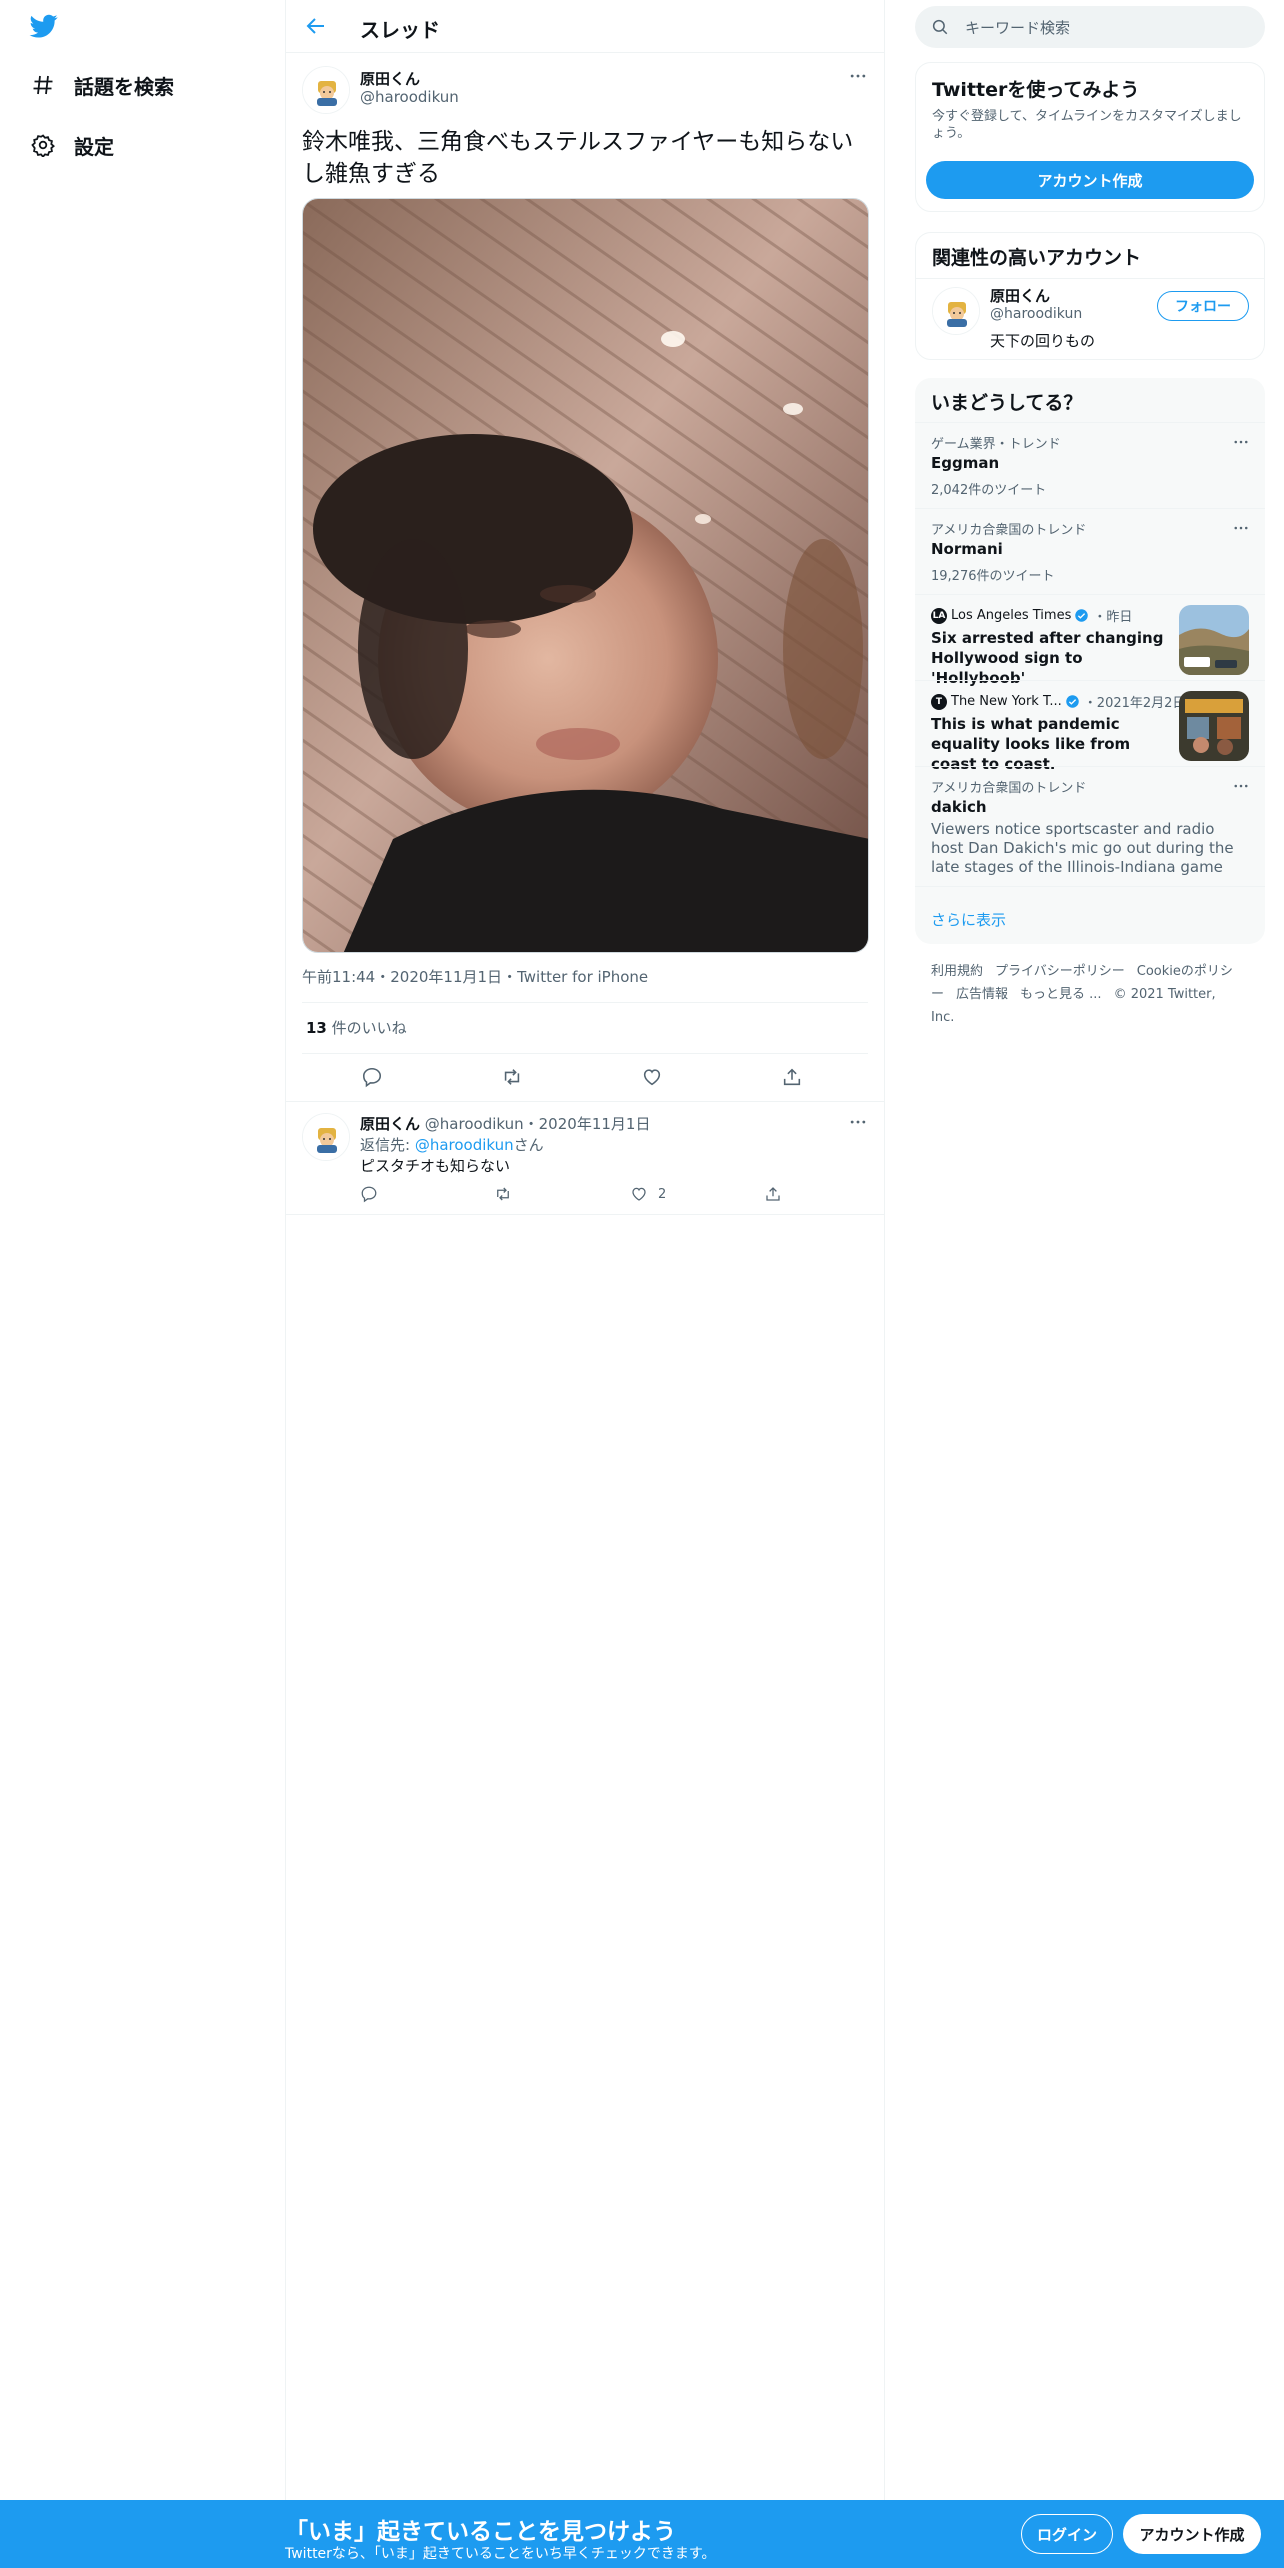  Describe the element at coordinates (43, 85) in the screenshot. I see `hashtag-icon` at that location.